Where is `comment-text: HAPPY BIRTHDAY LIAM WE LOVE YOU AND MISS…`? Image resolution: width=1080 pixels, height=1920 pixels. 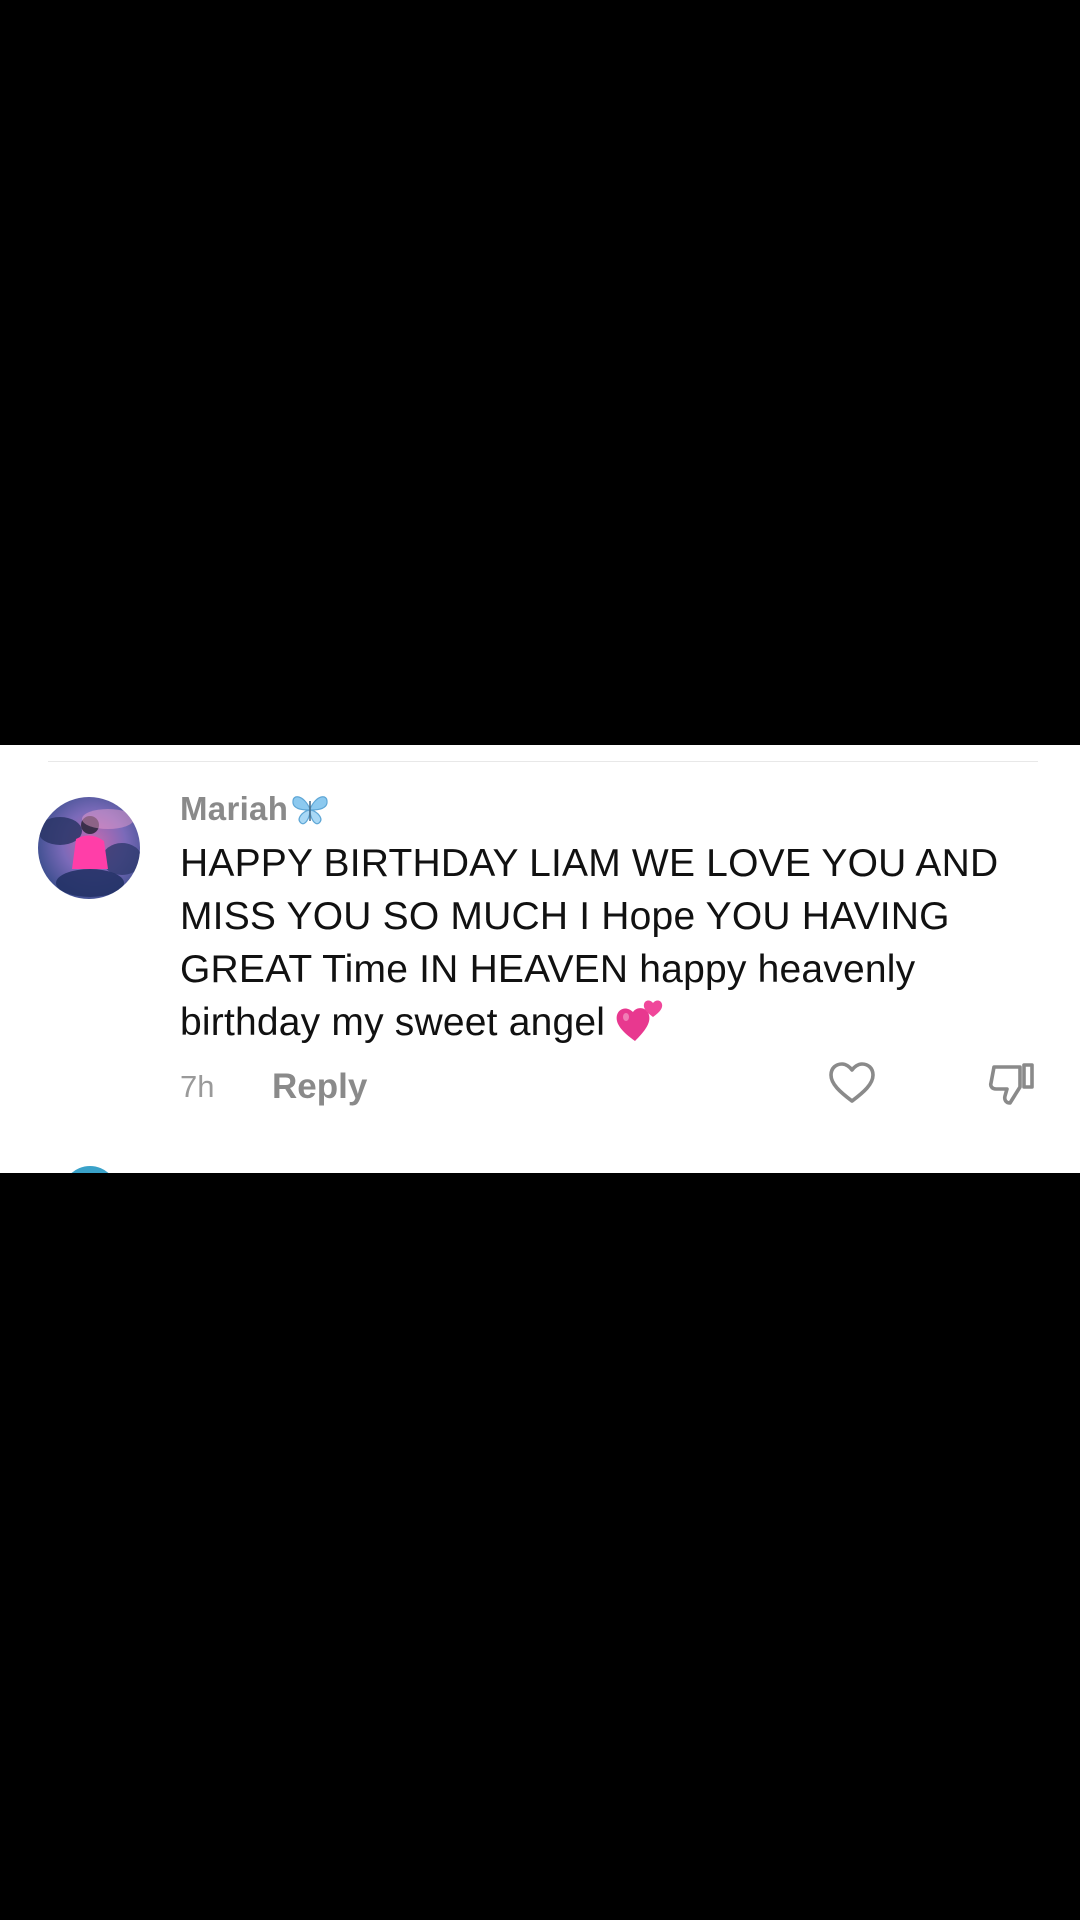 comment-text: HAPPY BIRTHDAY LIAM WE LOVE YOU AND MISS… is located at coordinates (613, 943).